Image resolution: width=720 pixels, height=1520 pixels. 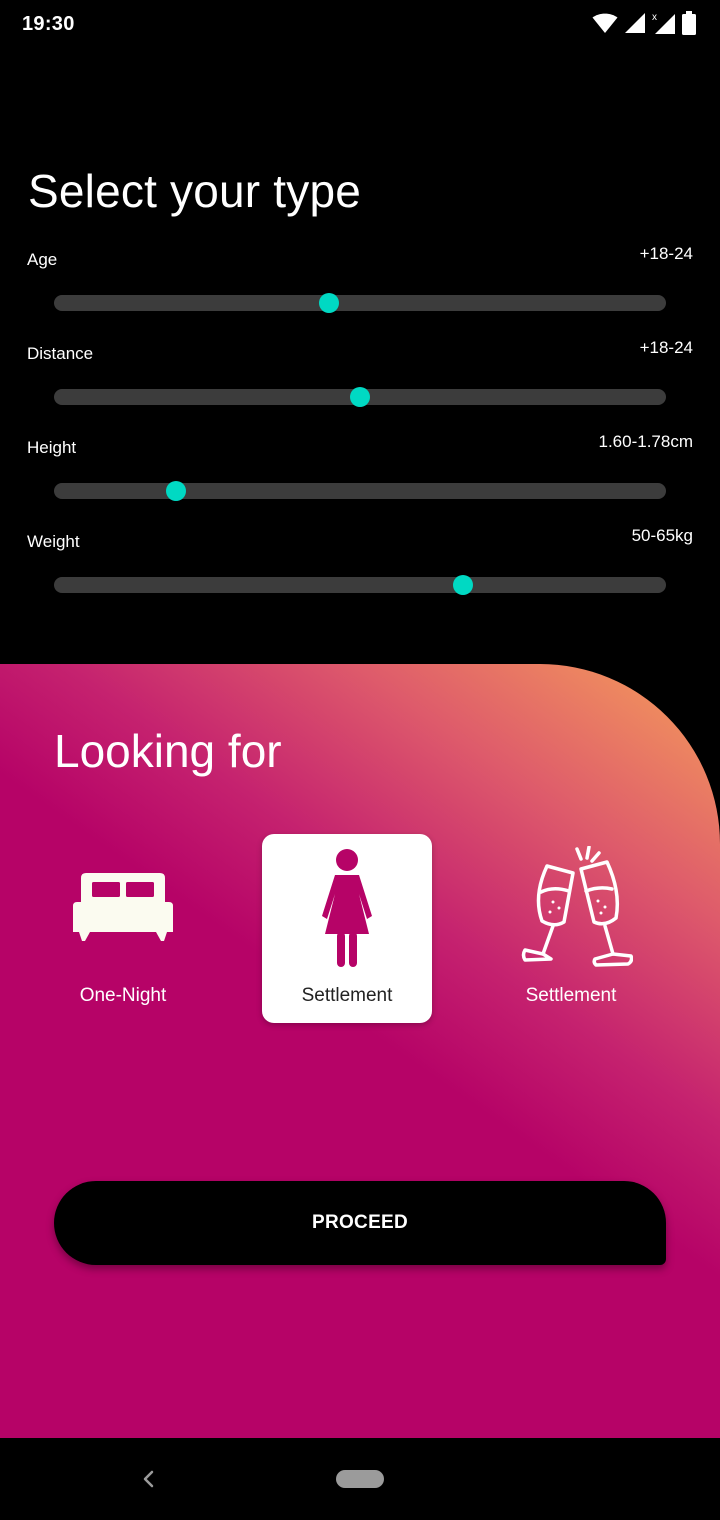 I want to click on option-settlement-champagne: Settlement, so click(x=571, y=928).